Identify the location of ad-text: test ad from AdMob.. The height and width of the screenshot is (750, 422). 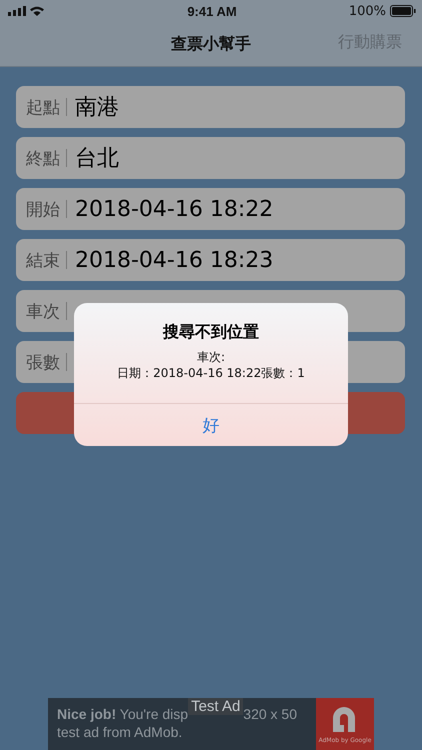
(120, 732).